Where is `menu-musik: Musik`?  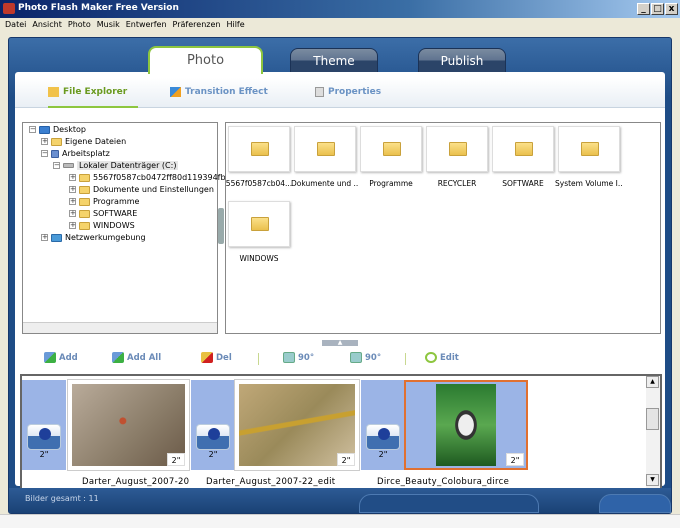 menu-musik: Musik is located at coordinates (108, 25).